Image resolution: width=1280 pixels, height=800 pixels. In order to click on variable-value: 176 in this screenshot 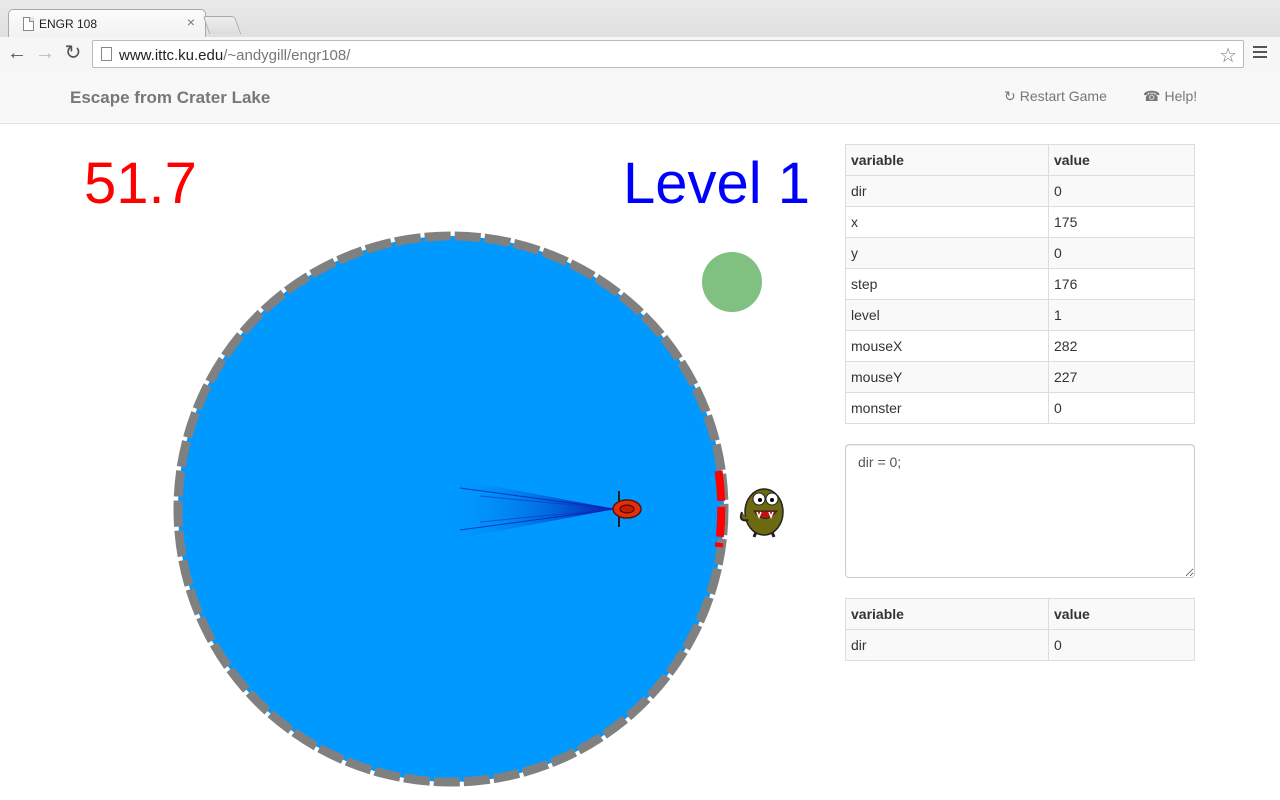, I will do `click(1121, 284)`.